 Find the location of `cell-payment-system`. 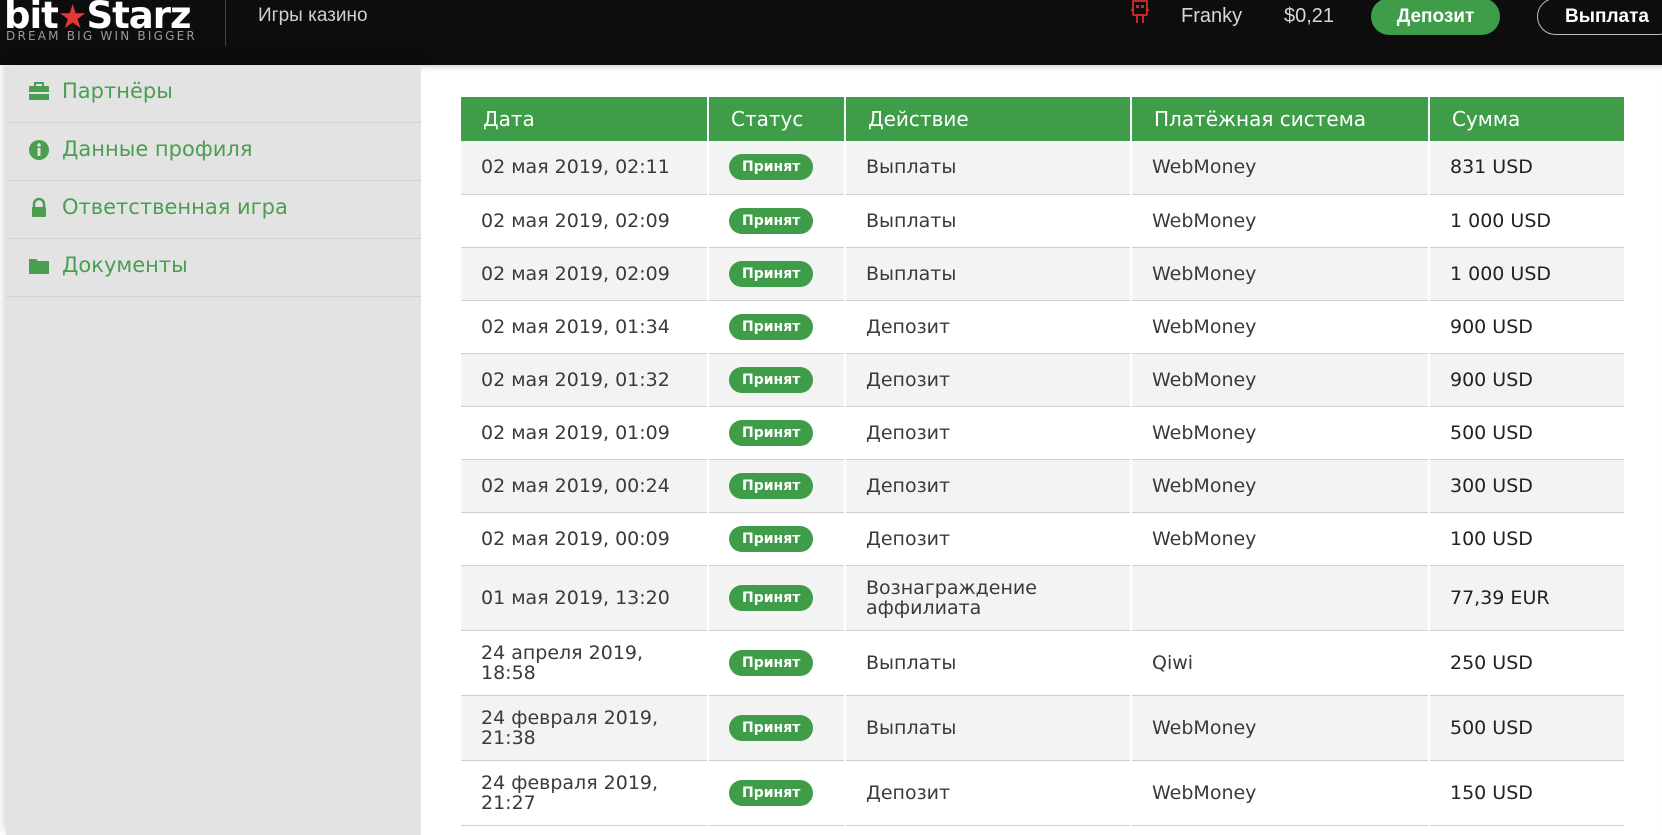

cell-payment-system is located at coordinates (1280, 598).